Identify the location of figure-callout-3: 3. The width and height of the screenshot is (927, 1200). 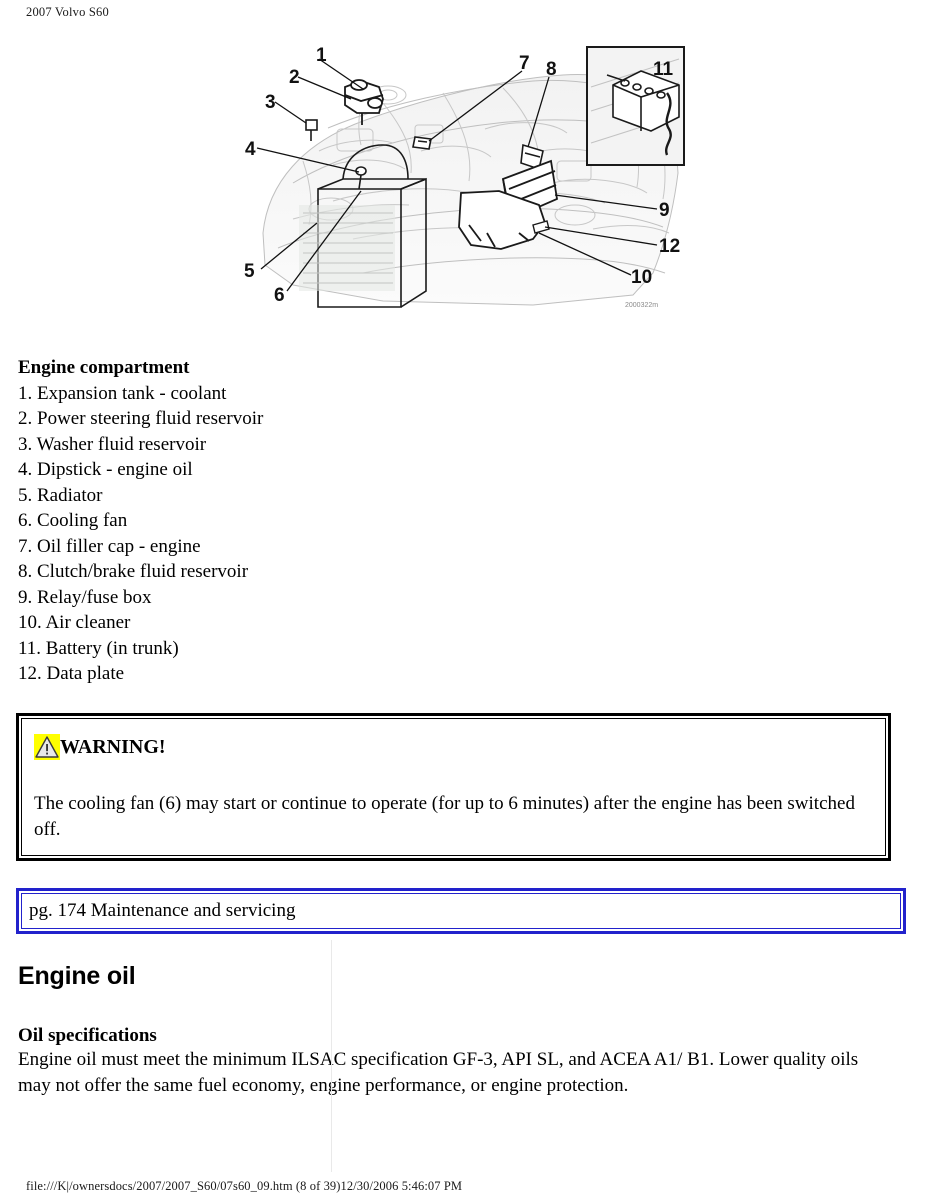
(270, 102).